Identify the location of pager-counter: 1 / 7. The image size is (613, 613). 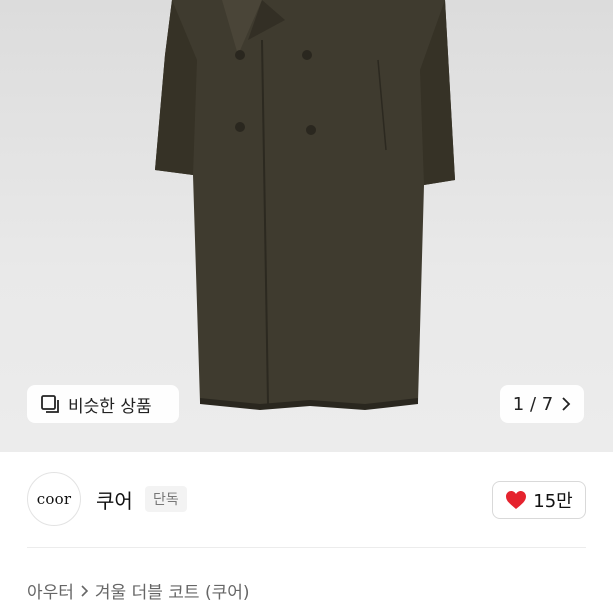
(533, 404).